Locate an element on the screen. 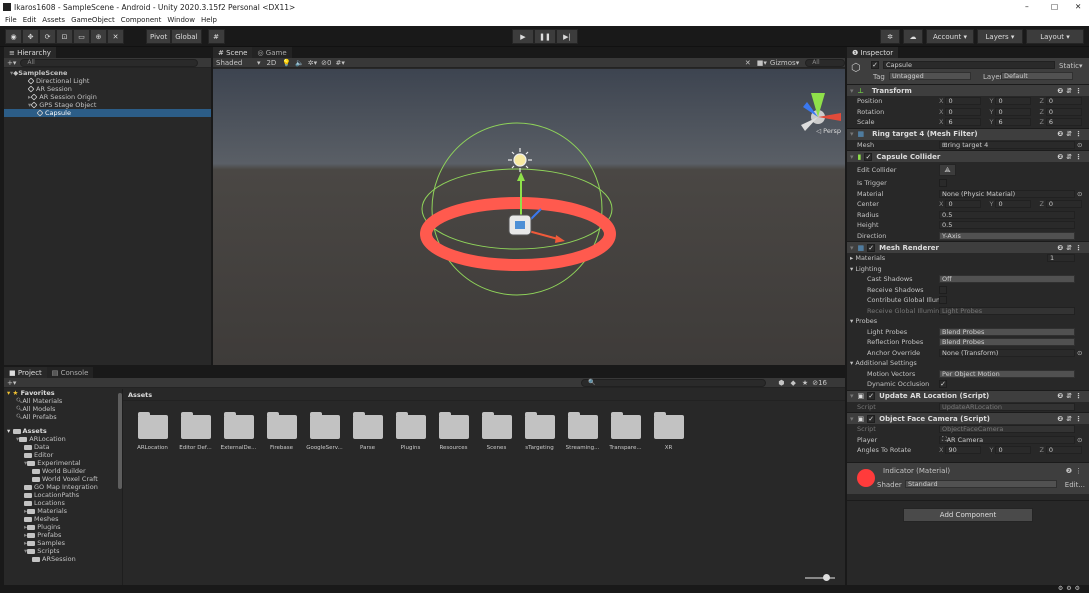 The width and height of the screenshot is (1089, 593). menu-assets: Assets is located at coordinates (53, 20).